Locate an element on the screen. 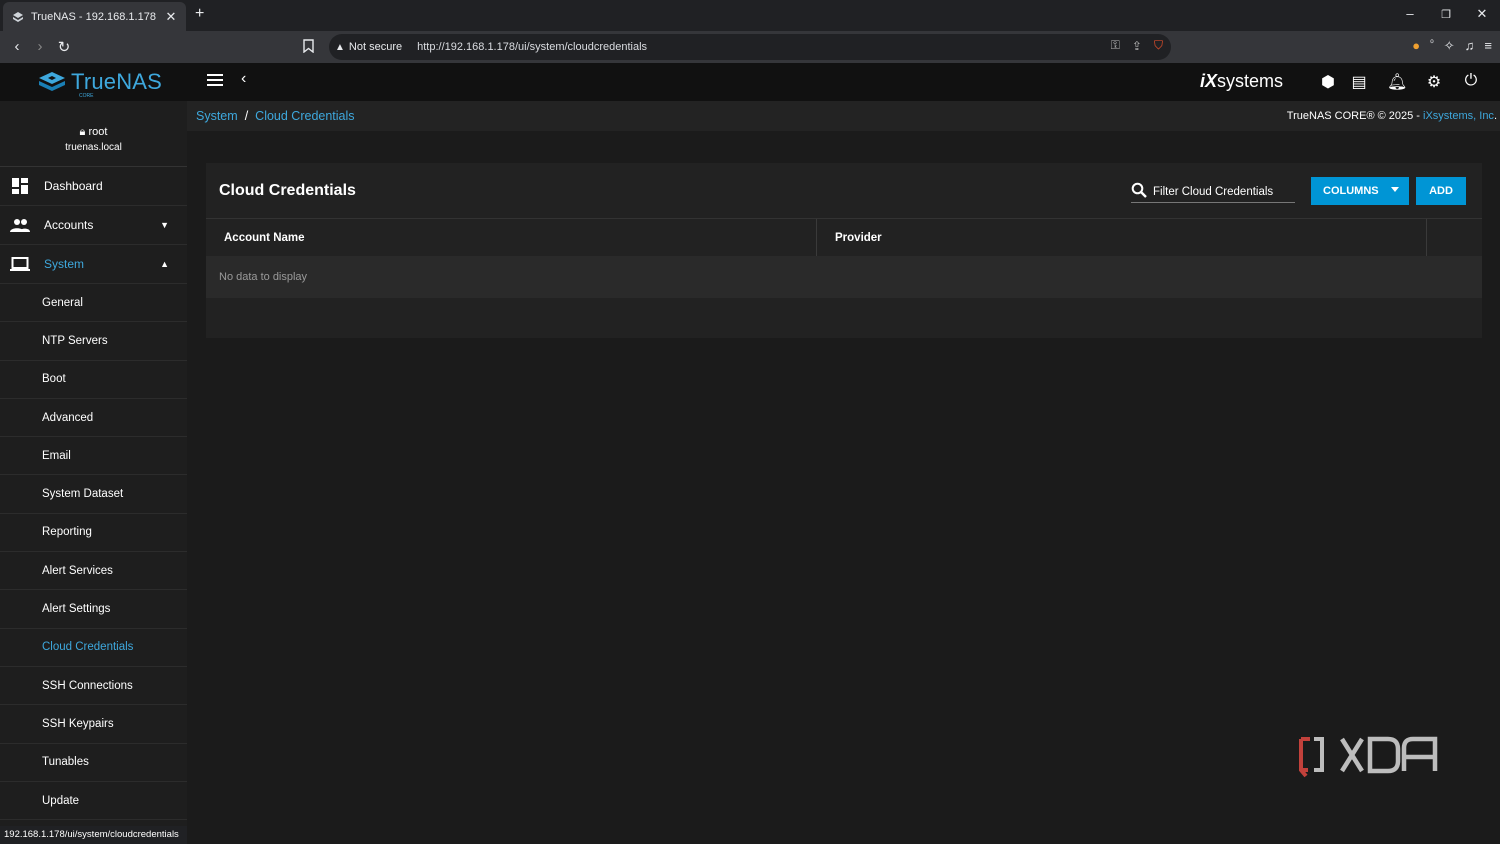 The width and height of the screenshot is (1500, 844). filter-placeholder: Filter Cloud Credentials is located at coordinates (1213, 192).